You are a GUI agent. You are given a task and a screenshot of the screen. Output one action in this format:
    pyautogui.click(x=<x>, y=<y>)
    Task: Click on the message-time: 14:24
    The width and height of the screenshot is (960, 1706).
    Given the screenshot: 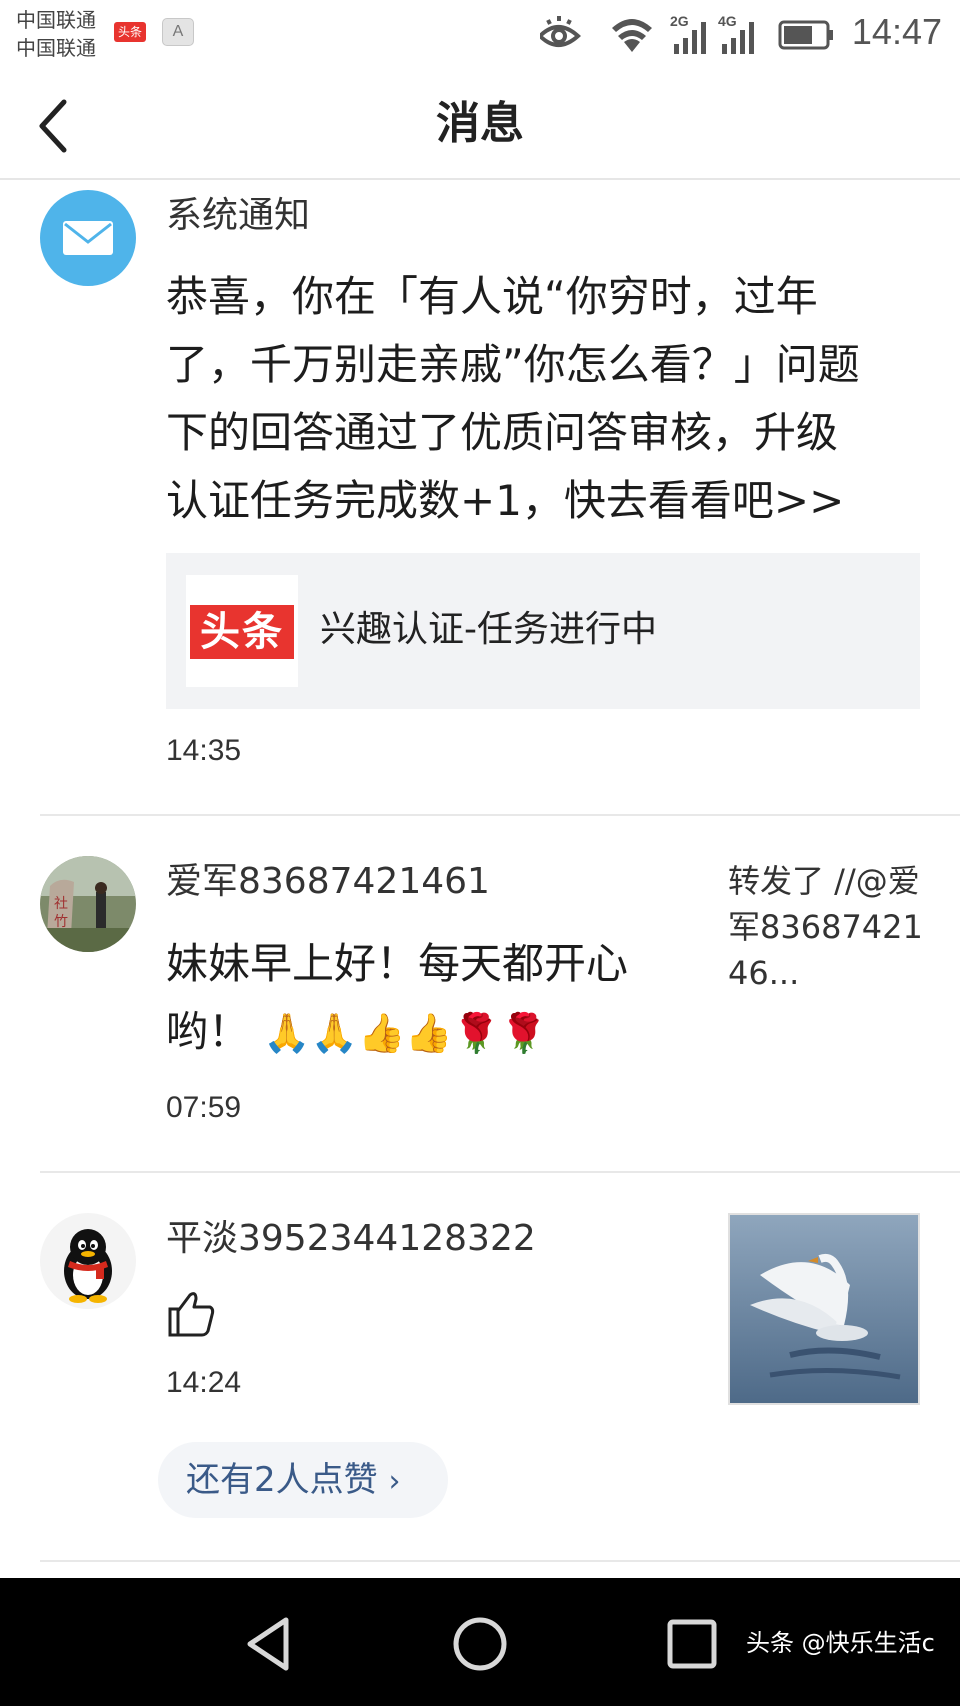 What is the action you would take?
    pyautogui.click(x=204, y=1382)
    